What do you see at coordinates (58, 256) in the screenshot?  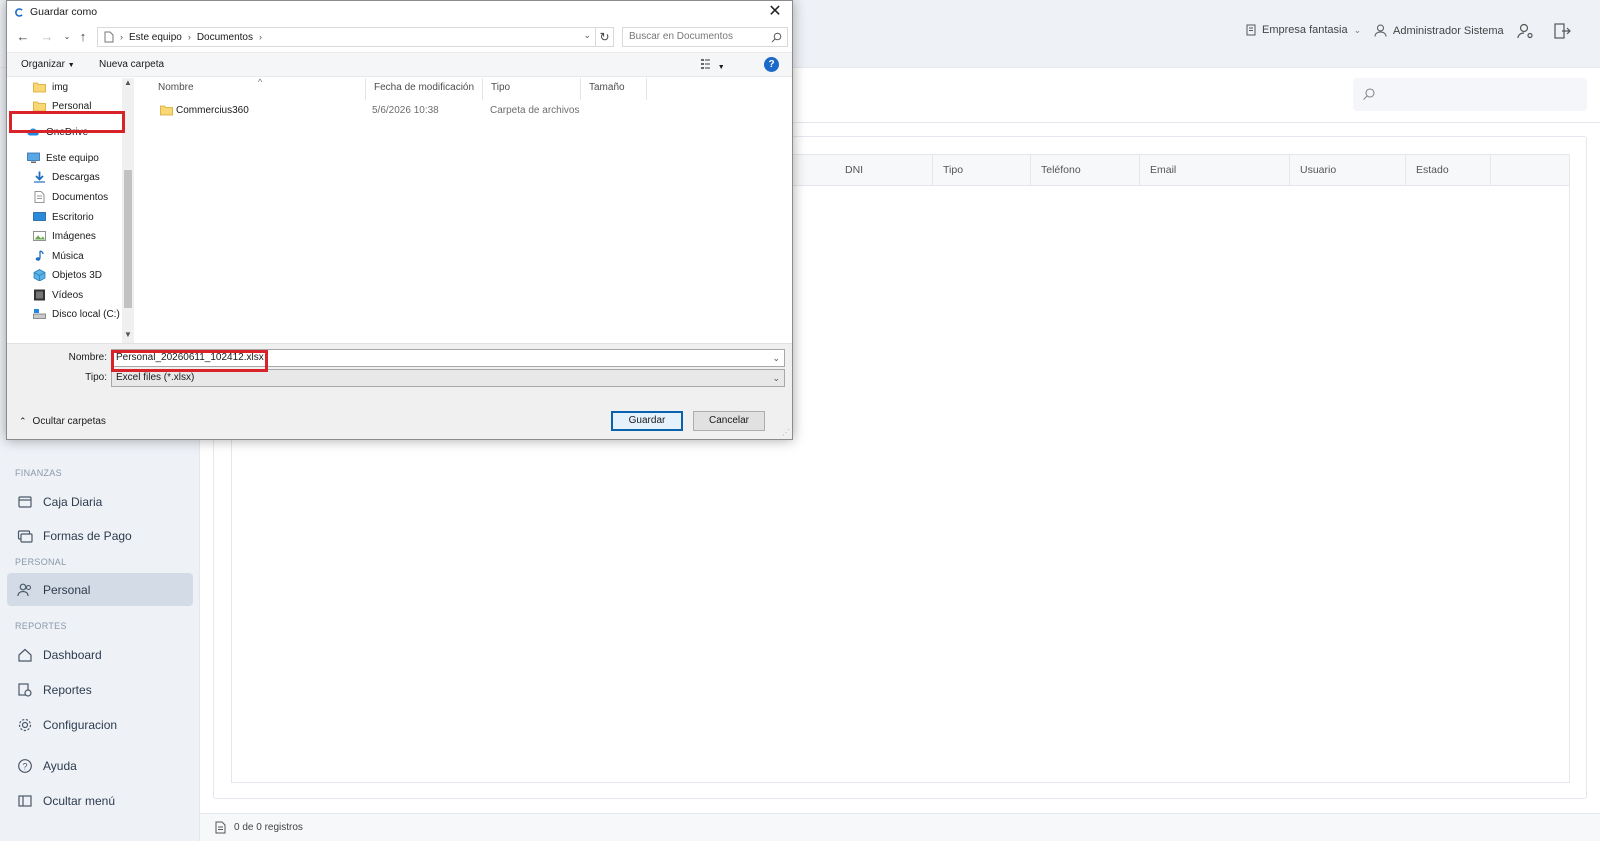 I see `tree-item-musica: Música` at bounding box center [58, 256].